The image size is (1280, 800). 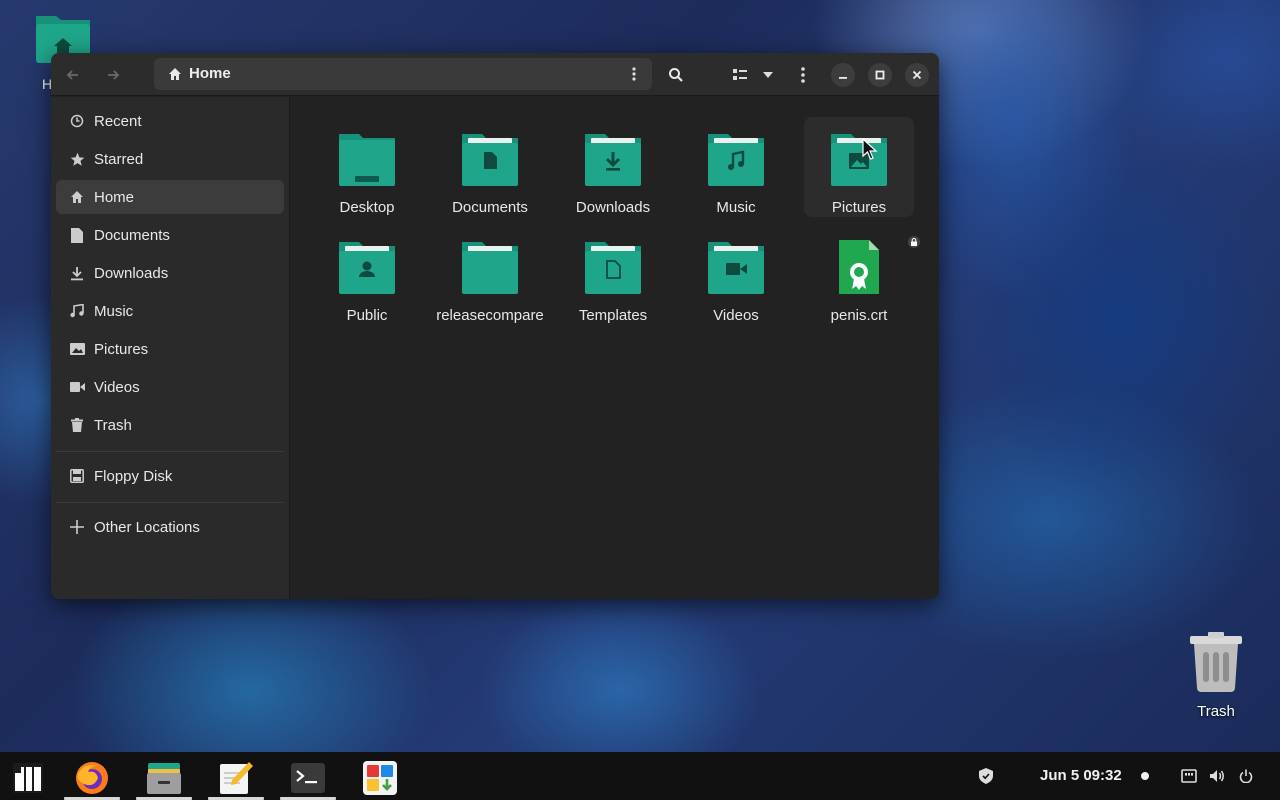 I want to click on app-menu-button, so click(x=28, y=778).